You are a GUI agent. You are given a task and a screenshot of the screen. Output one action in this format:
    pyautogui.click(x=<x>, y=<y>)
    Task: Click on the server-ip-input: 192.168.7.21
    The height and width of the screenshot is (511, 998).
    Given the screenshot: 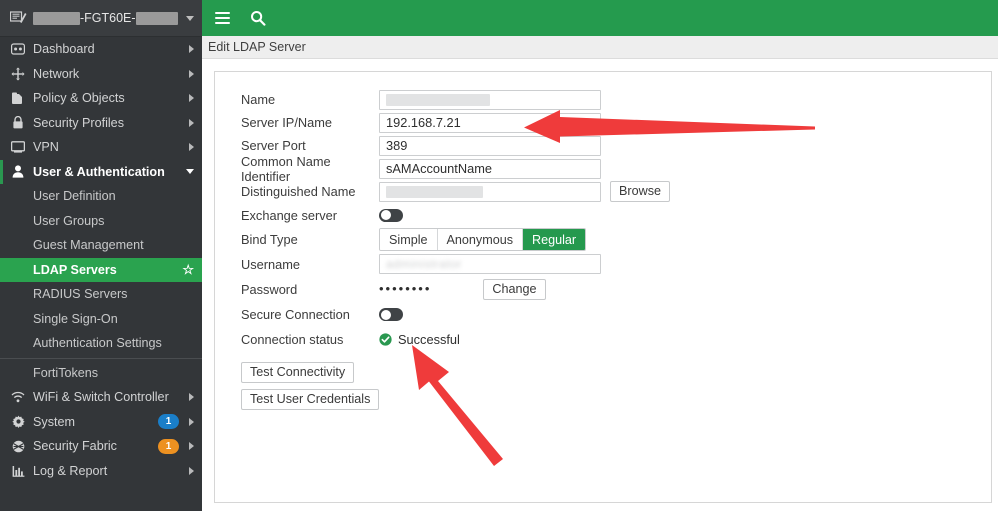 What is the action you would take?
    pyautogui.click(x=490, y=122)
    